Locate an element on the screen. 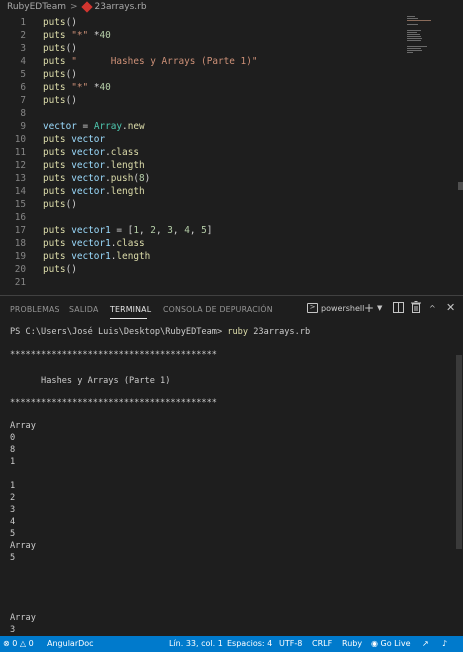 The width and height of the screenshot is (463, 652). terminal-scrollbar is located at coordinates (459, 452).